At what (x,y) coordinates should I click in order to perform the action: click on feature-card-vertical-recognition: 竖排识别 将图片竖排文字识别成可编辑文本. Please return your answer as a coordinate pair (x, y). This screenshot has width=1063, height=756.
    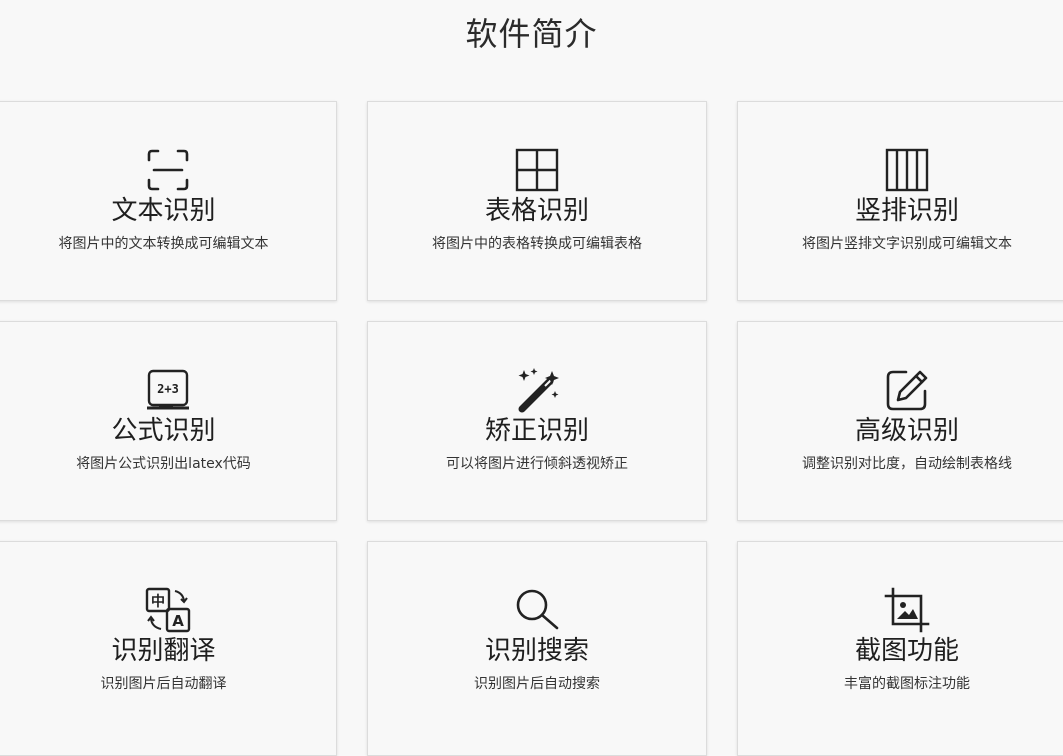
    Looking at the image, I should click on (900, 201).